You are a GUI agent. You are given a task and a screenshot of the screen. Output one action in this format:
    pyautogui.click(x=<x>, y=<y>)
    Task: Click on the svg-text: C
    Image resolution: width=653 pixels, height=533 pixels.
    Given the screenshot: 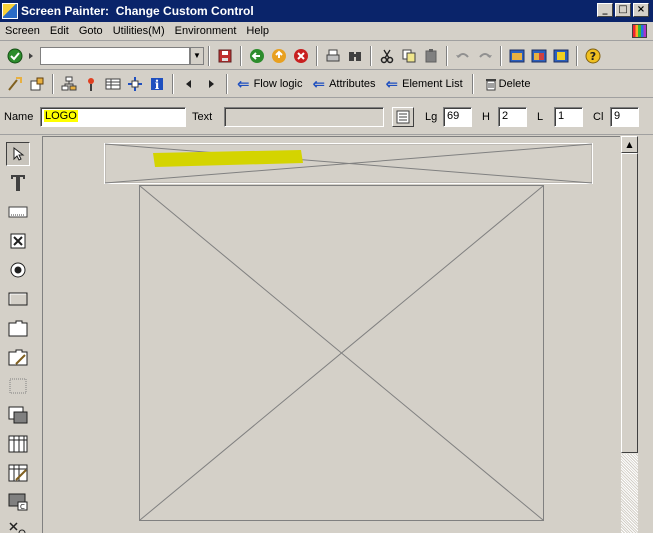 What is the action you would take?
    pyautogui.click(x=22, y=507)
    